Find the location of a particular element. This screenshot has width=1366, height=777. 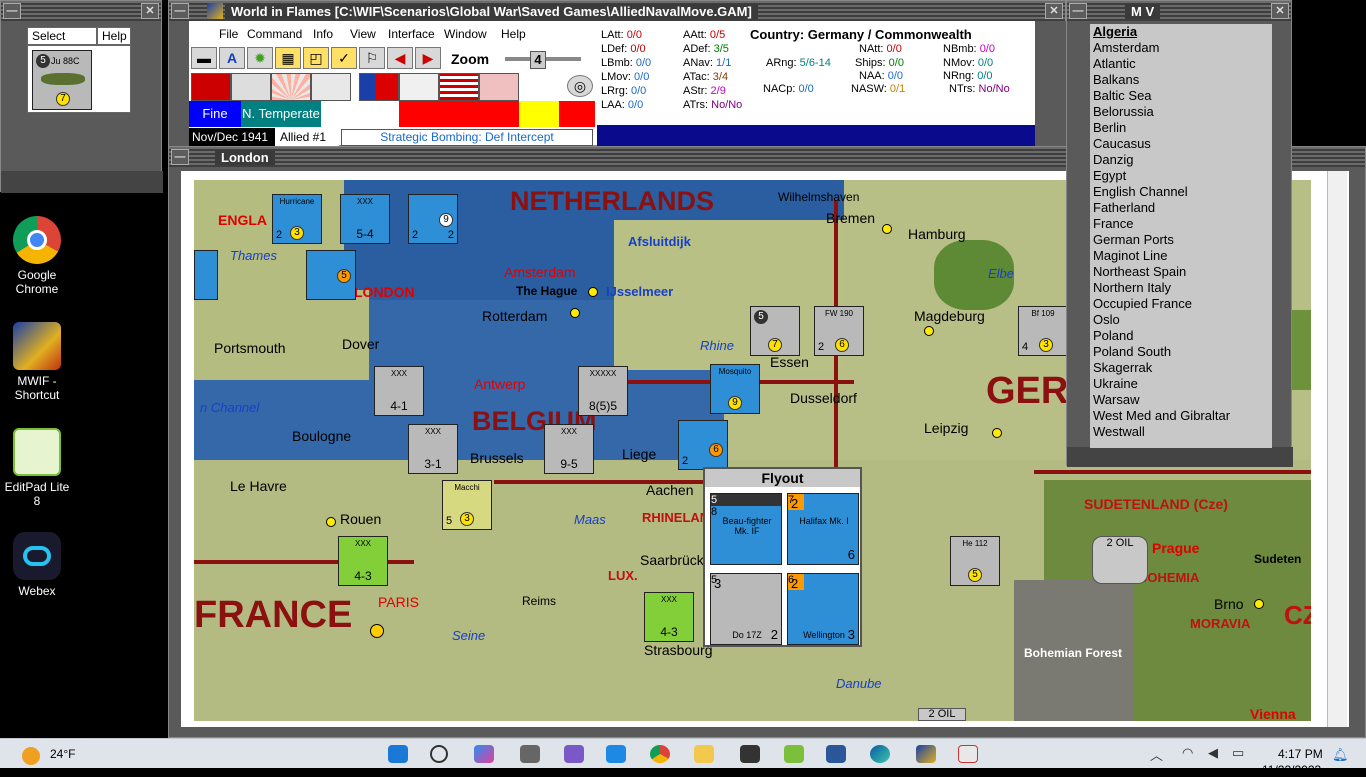

city-dover: Dover is located at coordinates (360, 344).